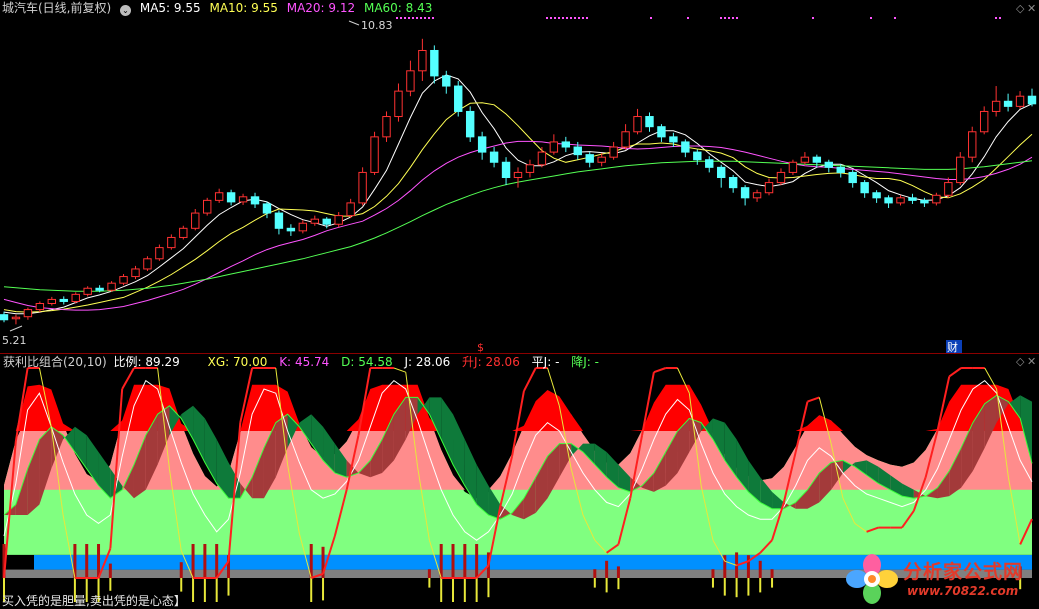 Image resolution: width=1039 pixels, height=609 pixels. I want to click on finance-marker: 财, so click(952, 347).